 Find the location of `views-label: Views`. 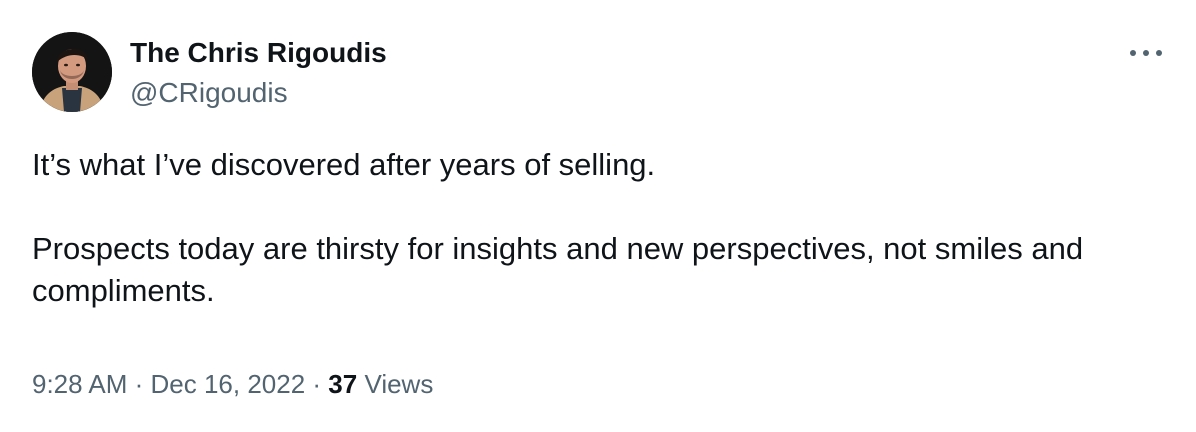

views-label: Views is located at coordinates (398, 384).